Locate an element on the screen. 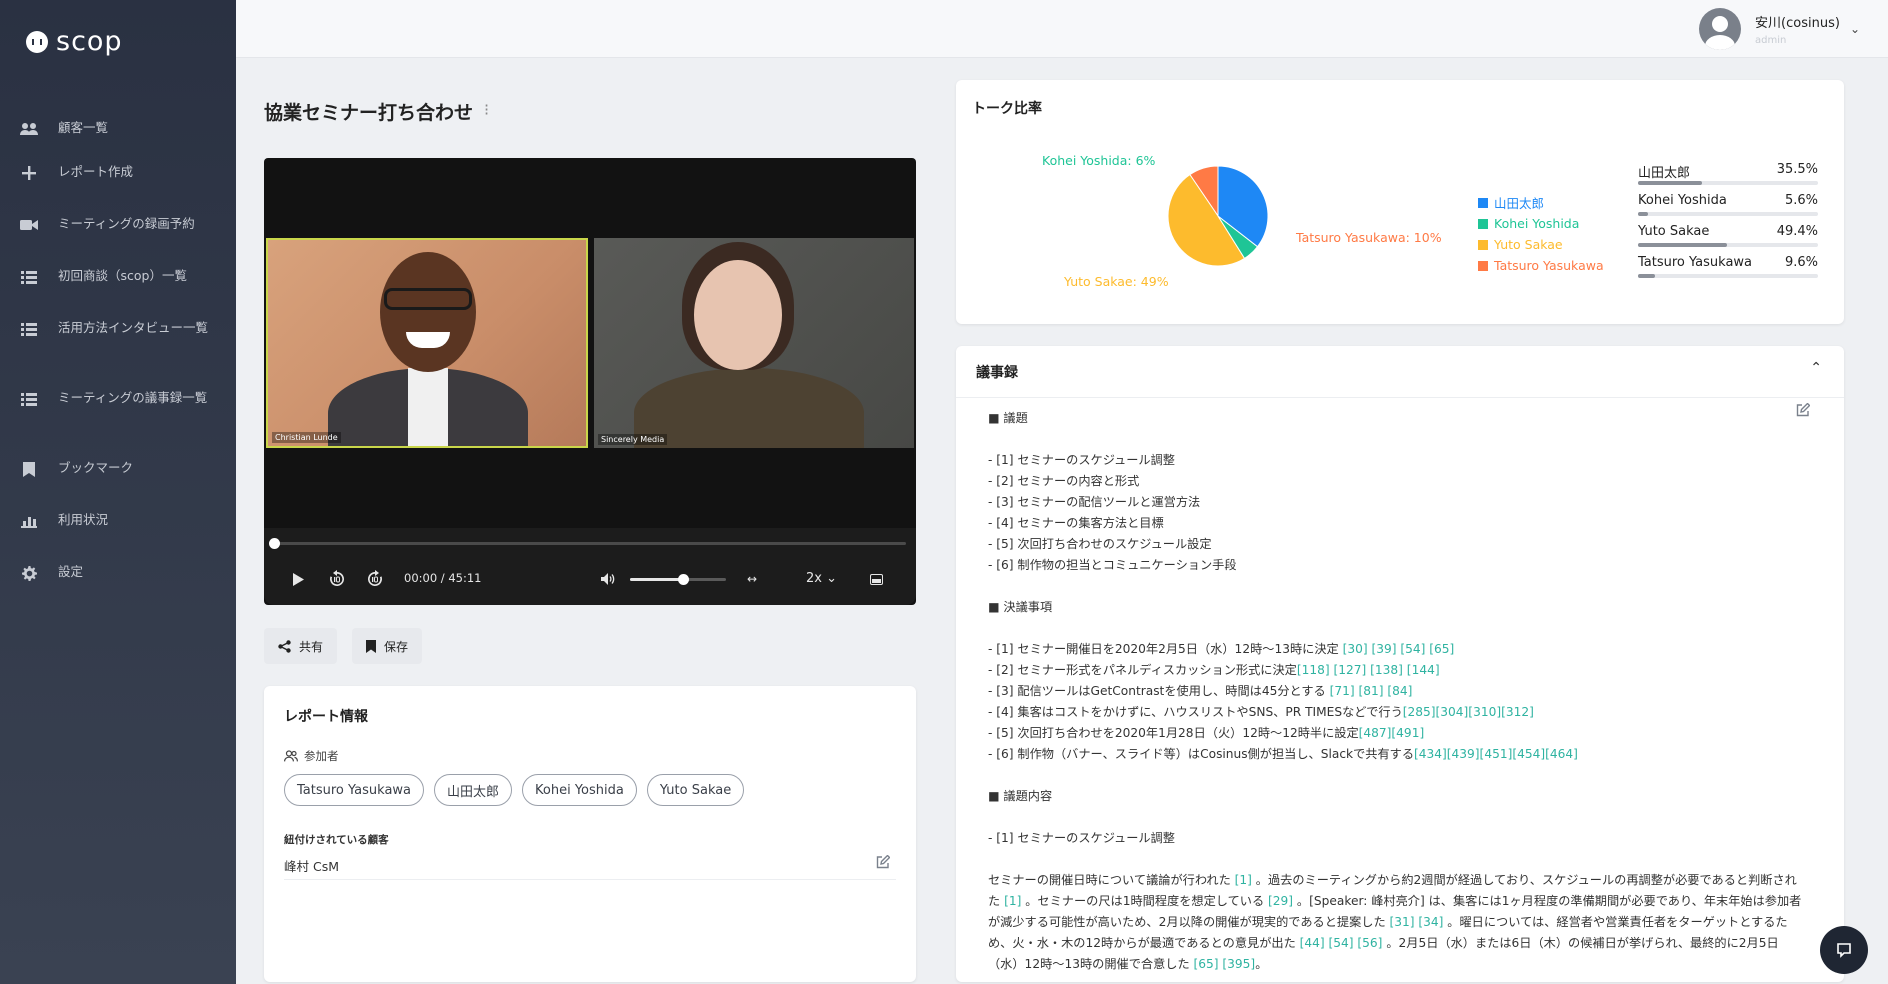 The image size is (1888, 984). participants-label: 参加者 is located at coordinates (311, 756).